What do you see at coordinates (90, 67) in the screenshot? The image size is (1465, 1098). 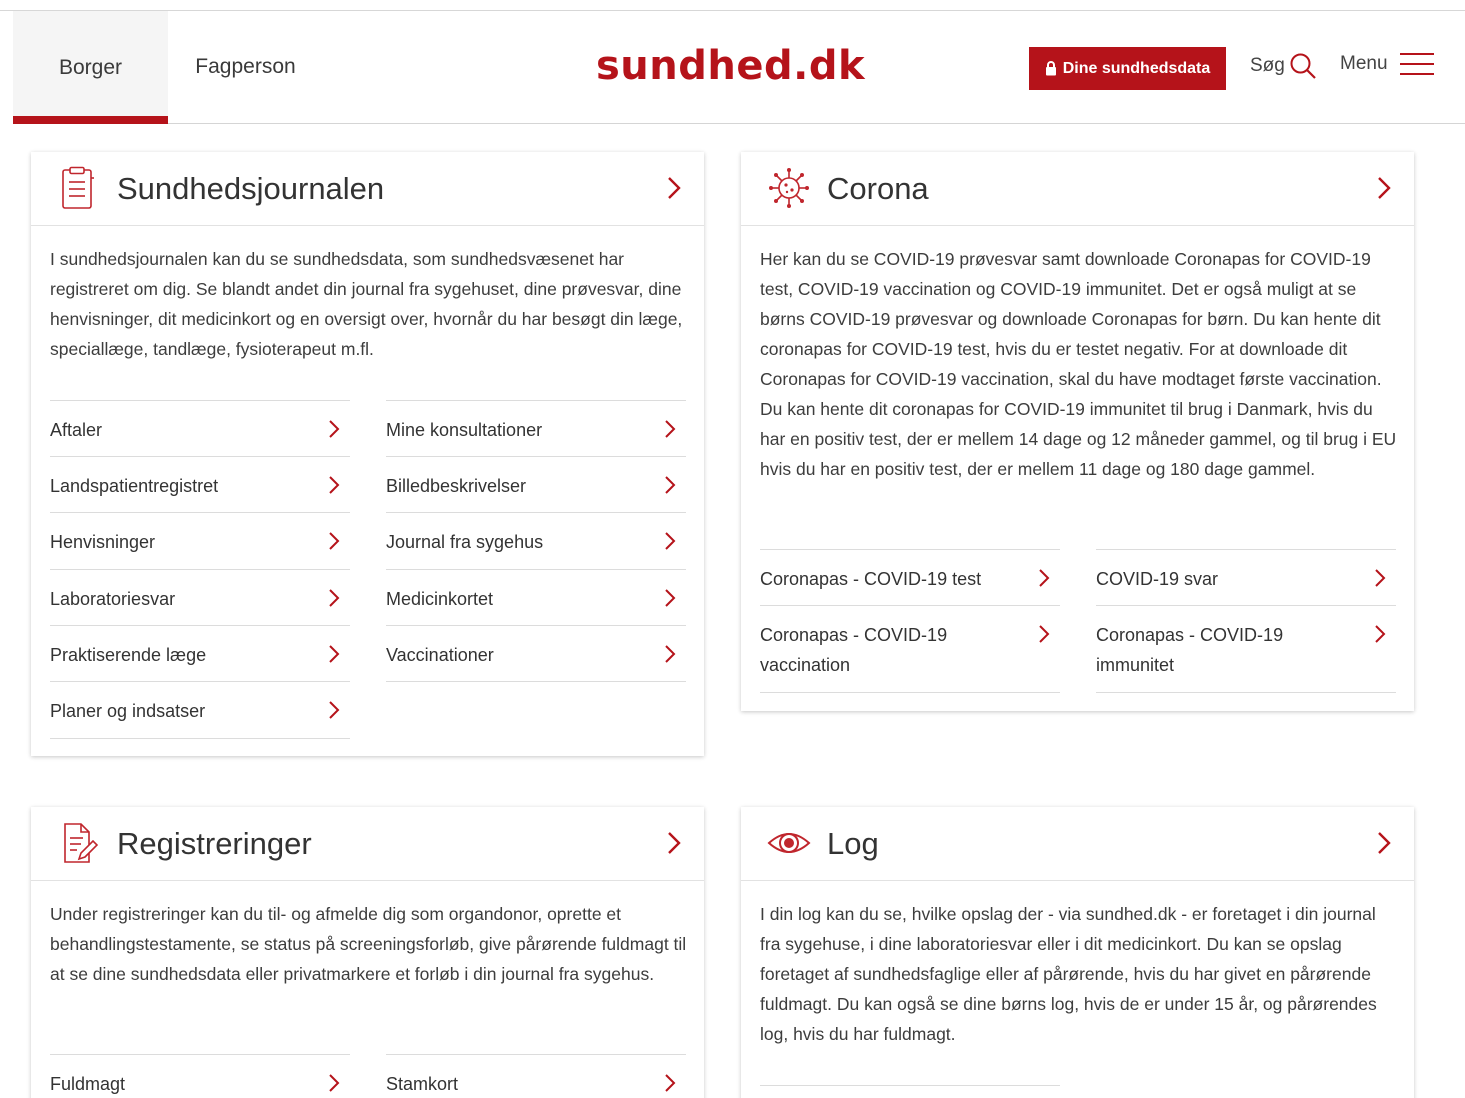 I see `tab-borger: Borger` at bounding box center [90, 67].